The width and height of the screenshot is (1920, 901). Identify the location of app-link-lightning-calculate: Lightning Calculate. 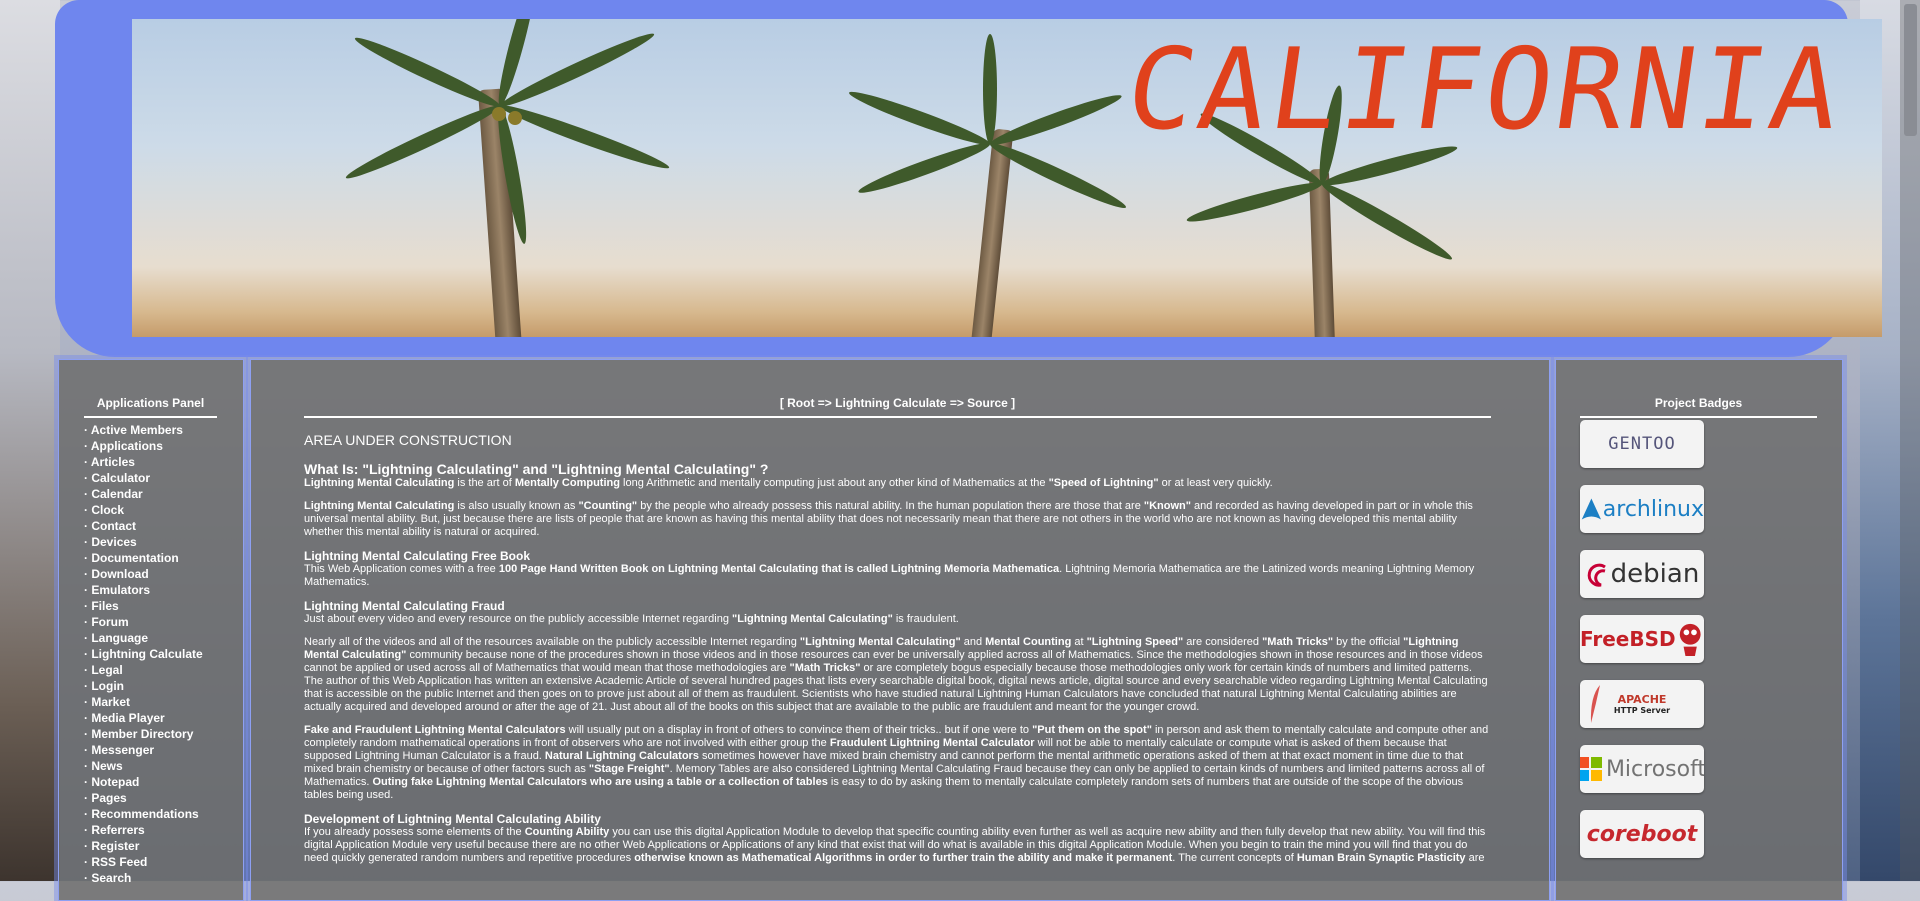
(143, 654).